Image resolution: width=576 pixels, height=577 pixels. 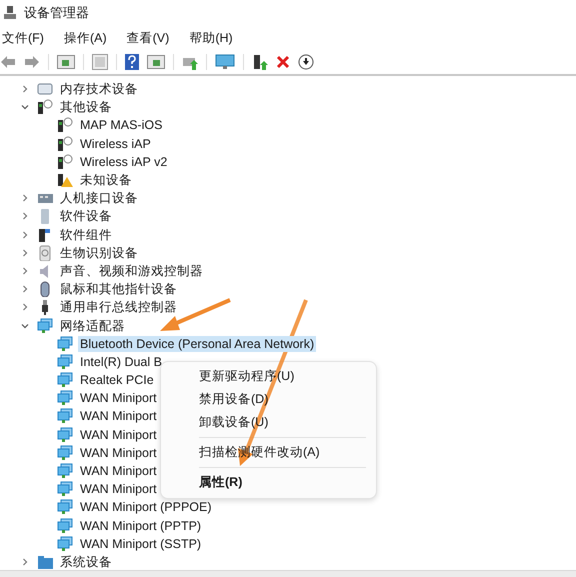 What do you see at coordinates (99, 198) in the screenshot?
I see `tree-item: 人机接口设备` at bounding box center [99, 198].